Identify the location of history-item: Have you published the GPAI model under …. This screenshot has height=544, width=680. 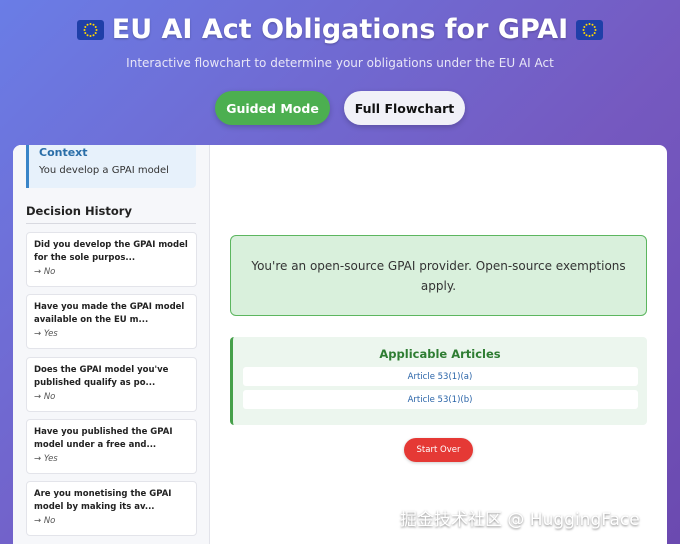
(111, 446).